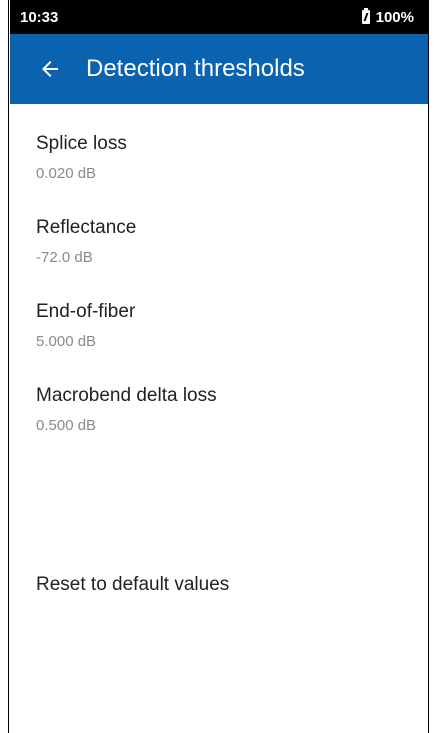 The height and width of the screenshot is (733, 436). Describe the element at coordinates (195, 68) in the screenshot. I see `page-title: Detection thresholds` at that location.